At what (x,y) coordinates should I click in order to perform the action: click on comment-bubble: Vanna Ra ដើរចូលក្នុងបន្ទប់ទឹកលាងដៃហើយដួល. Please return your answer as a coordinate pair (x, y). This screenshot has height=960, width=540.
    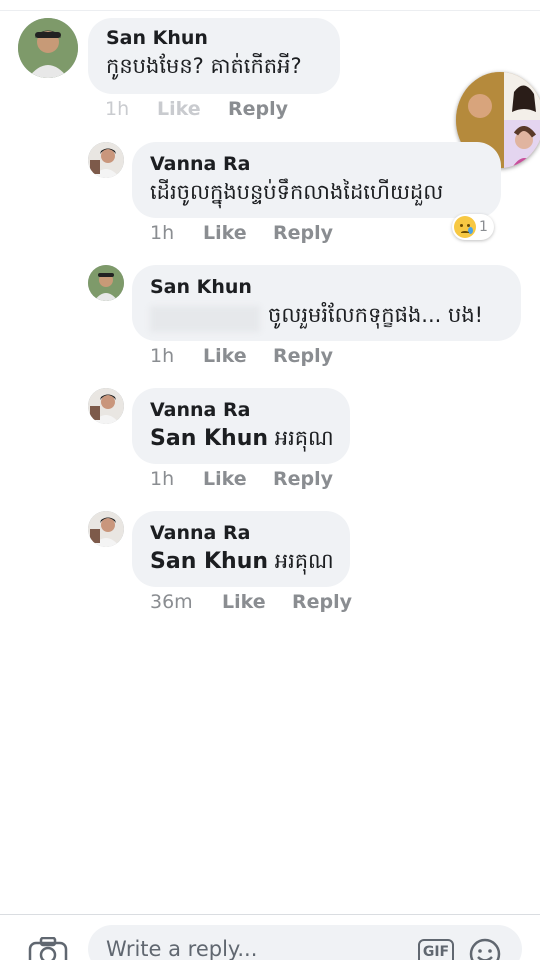
    Looking at the image, I should click on (316, 180).